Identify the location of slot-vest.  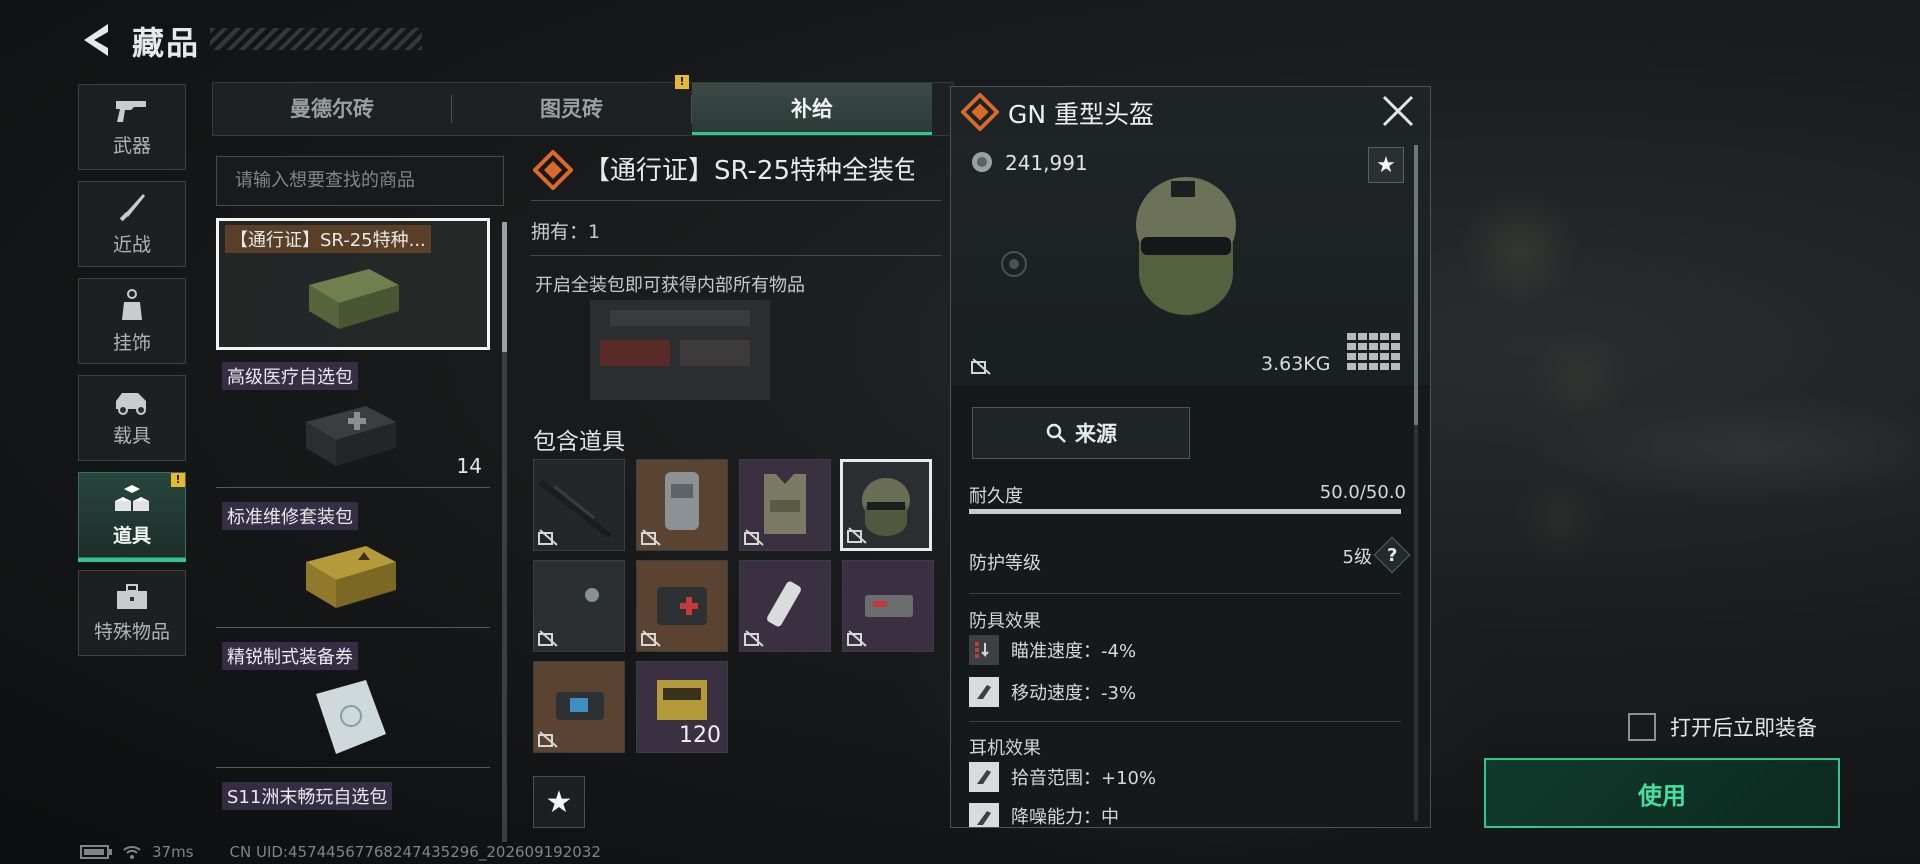
(785, 505).